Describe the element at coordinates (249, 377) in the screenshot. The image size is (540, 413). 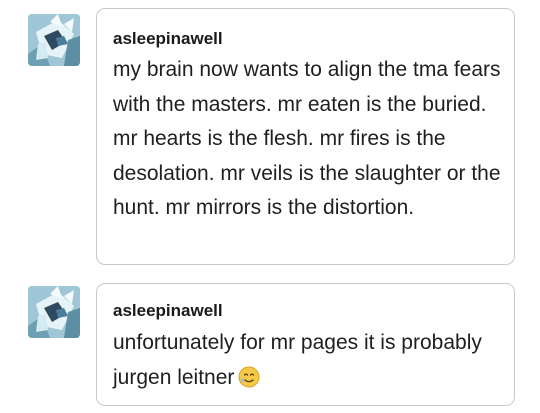
I see `smiling-face-with-tear-emoji-icon` at that location.